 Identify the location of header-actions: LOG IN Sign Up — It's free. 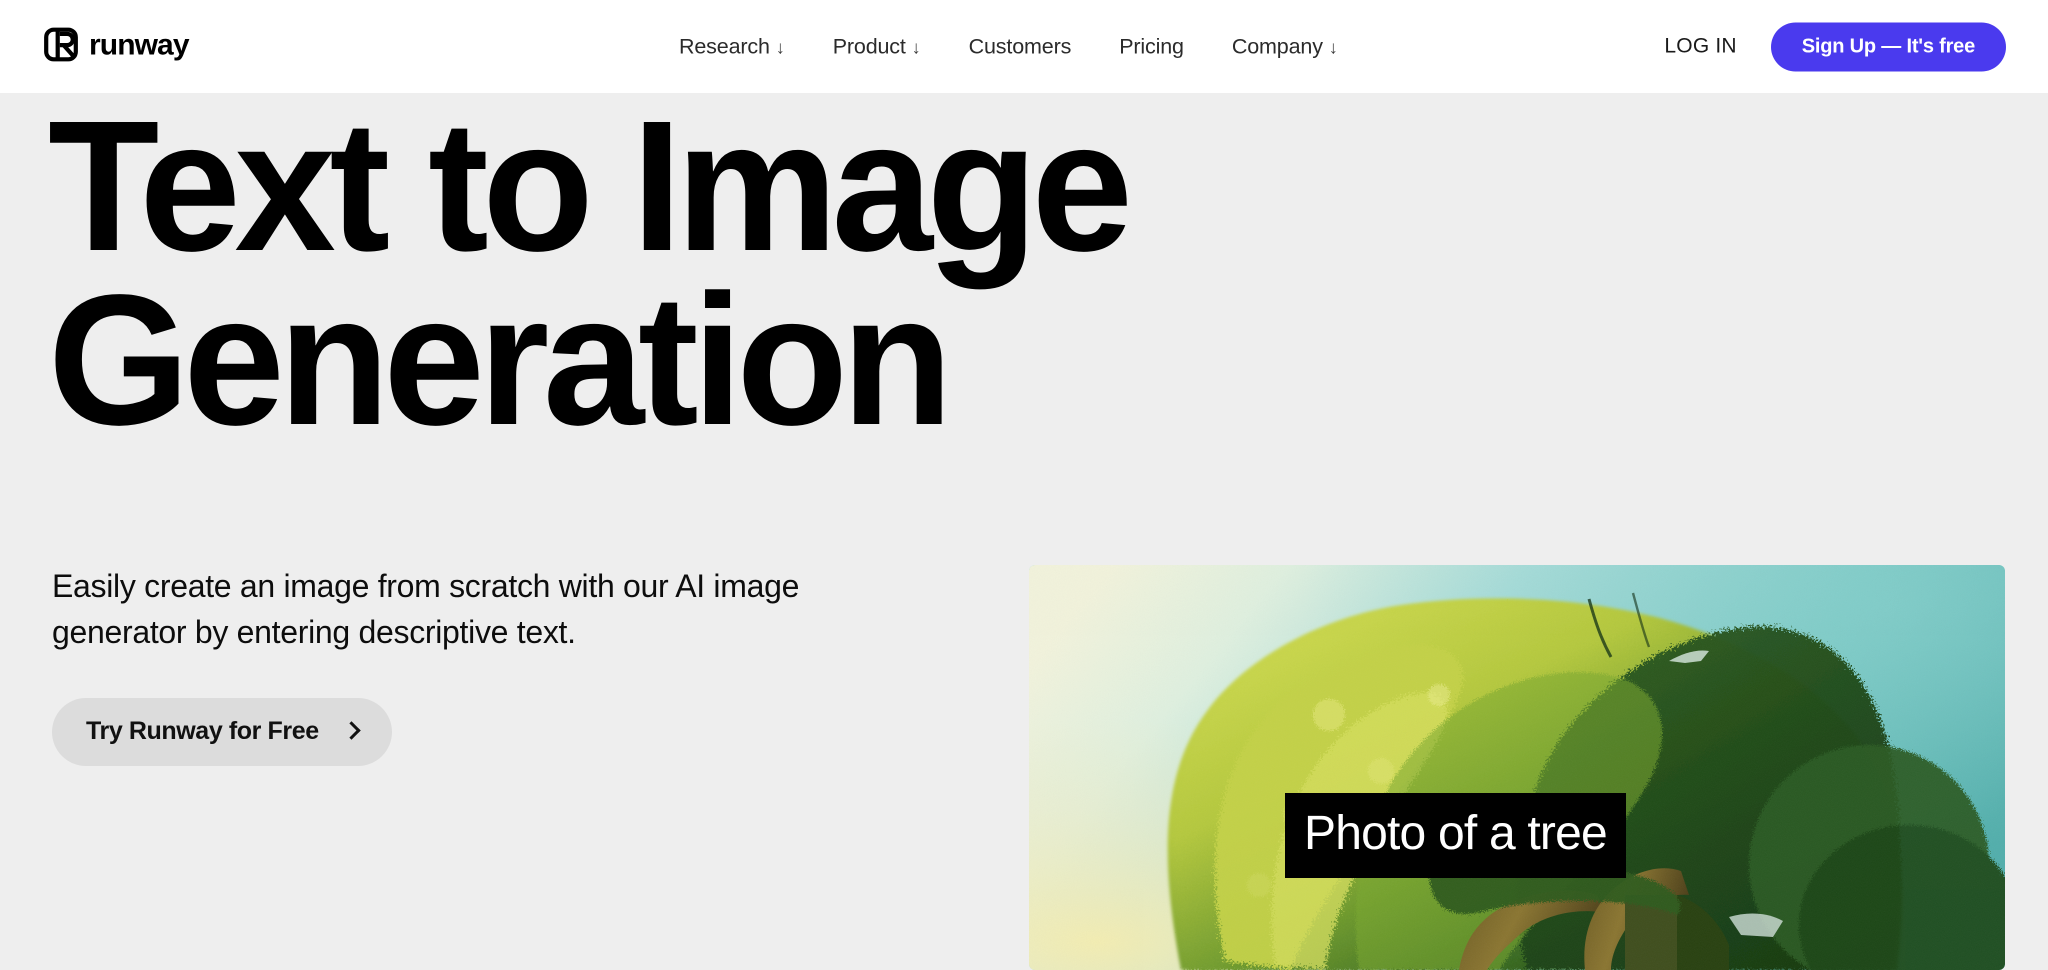
(1833, 46).